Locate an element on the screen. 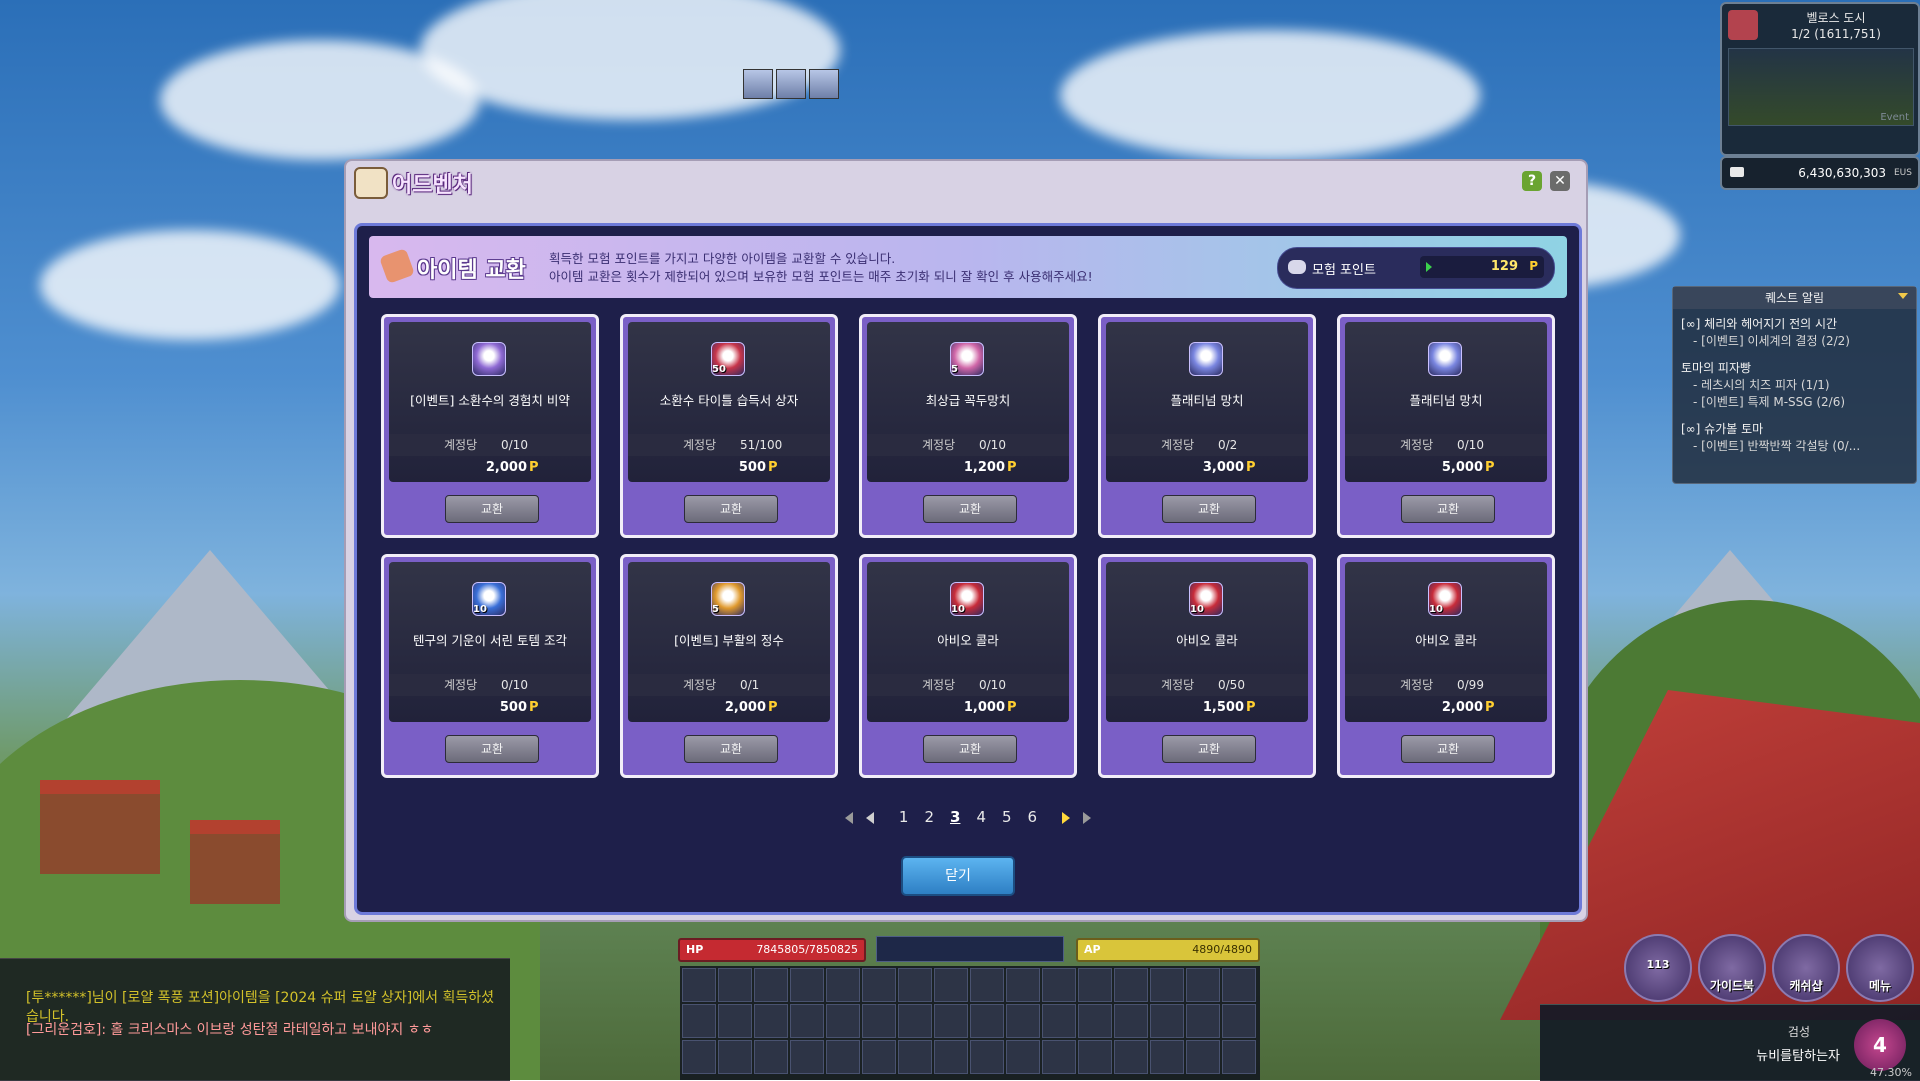 Image resolution: width=1920 pixels, height=1081 pixels. buff-bar is located at coordinates (970, 949).